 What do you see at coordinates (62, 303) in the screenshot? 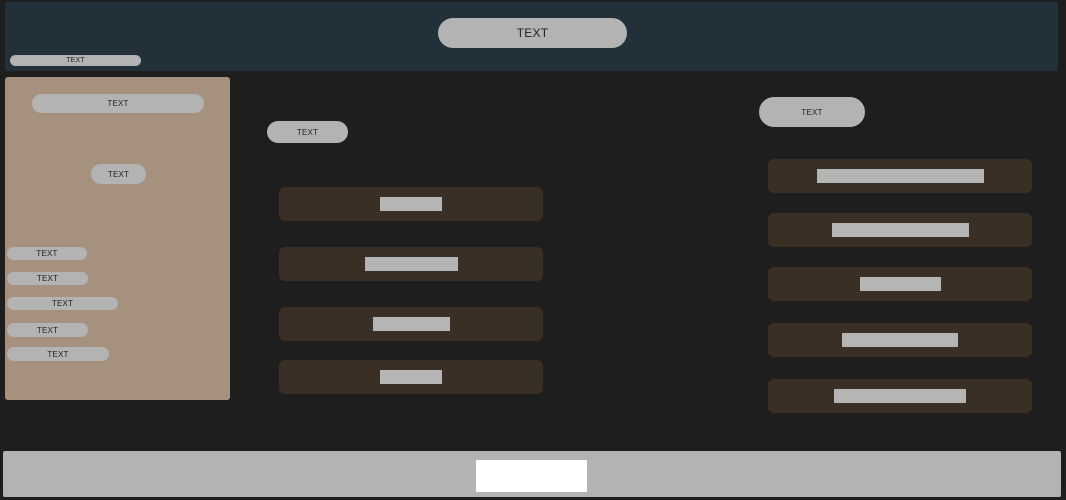
I see `sidebar-item-3: TEXT` at bounding box center [62, 303].